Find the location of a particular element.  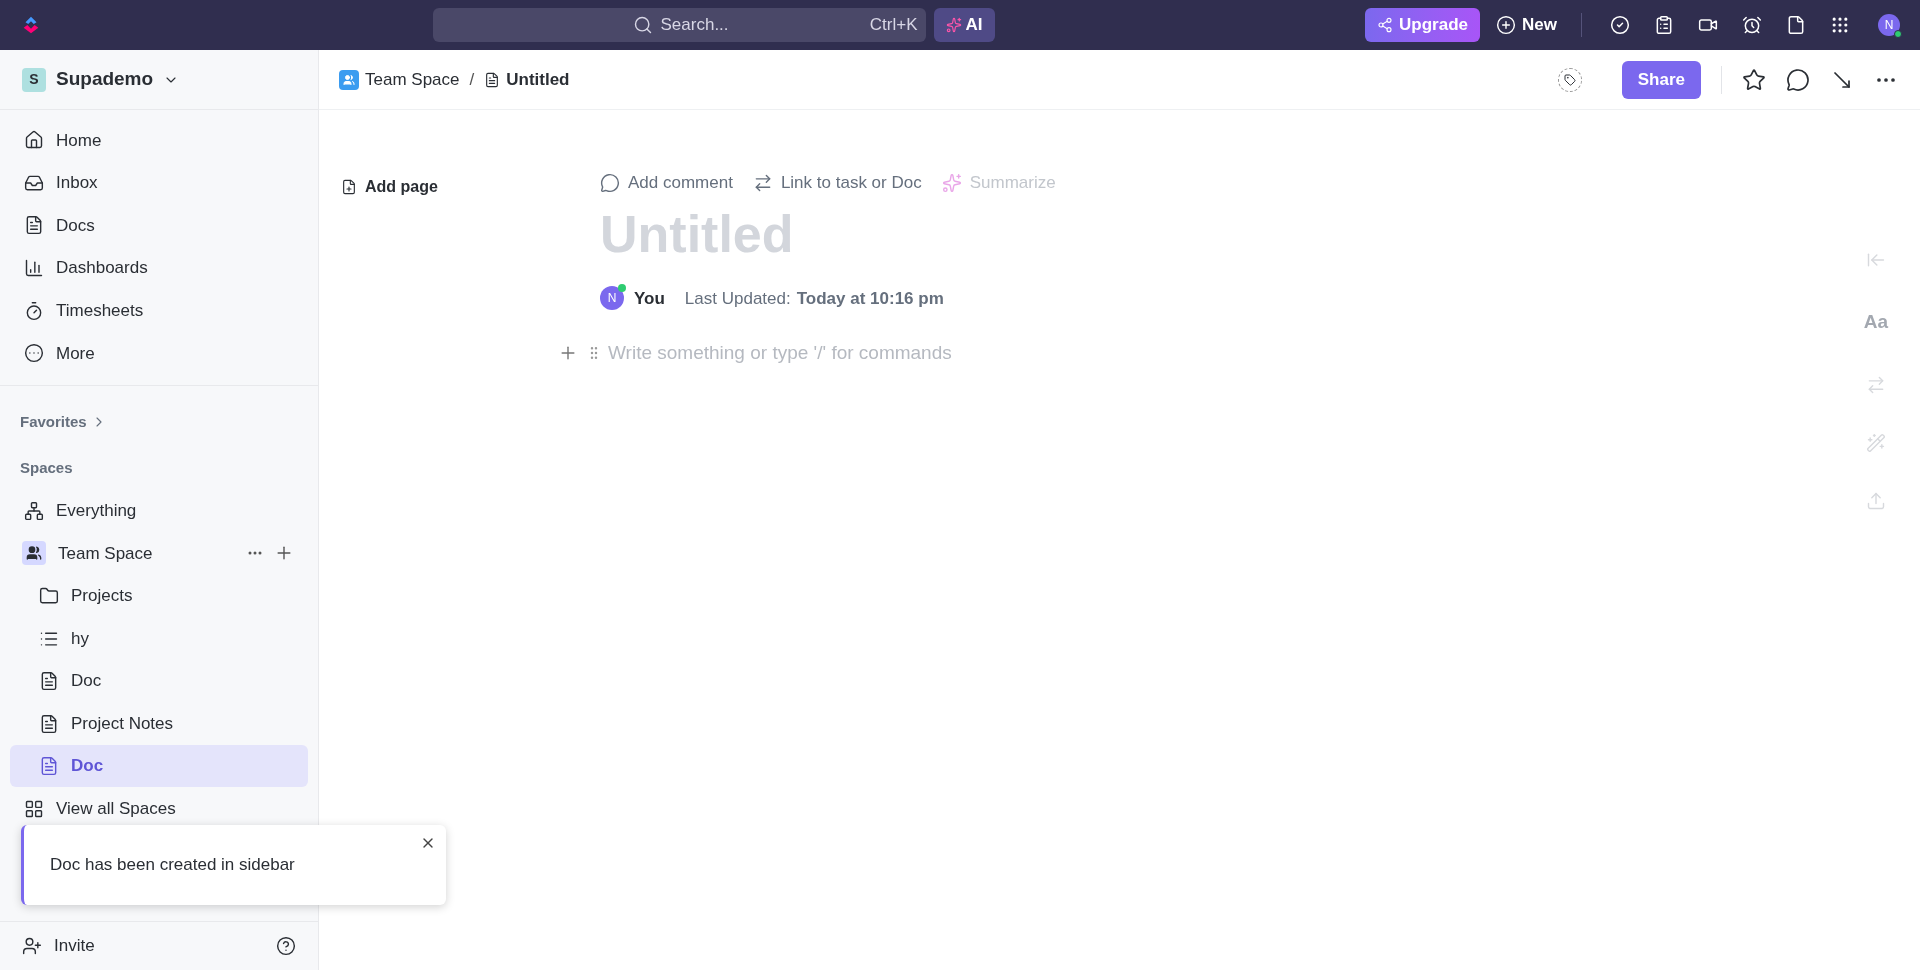

workspace-name: Supademo is located at coordinates (105, 79).